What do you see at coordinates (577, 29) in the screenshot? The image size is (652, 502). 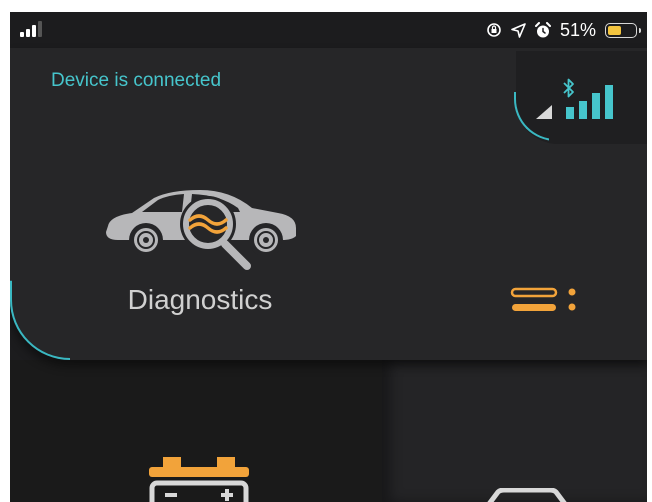 I see `battery-percent: 51%` at bounding box center [577, 29].